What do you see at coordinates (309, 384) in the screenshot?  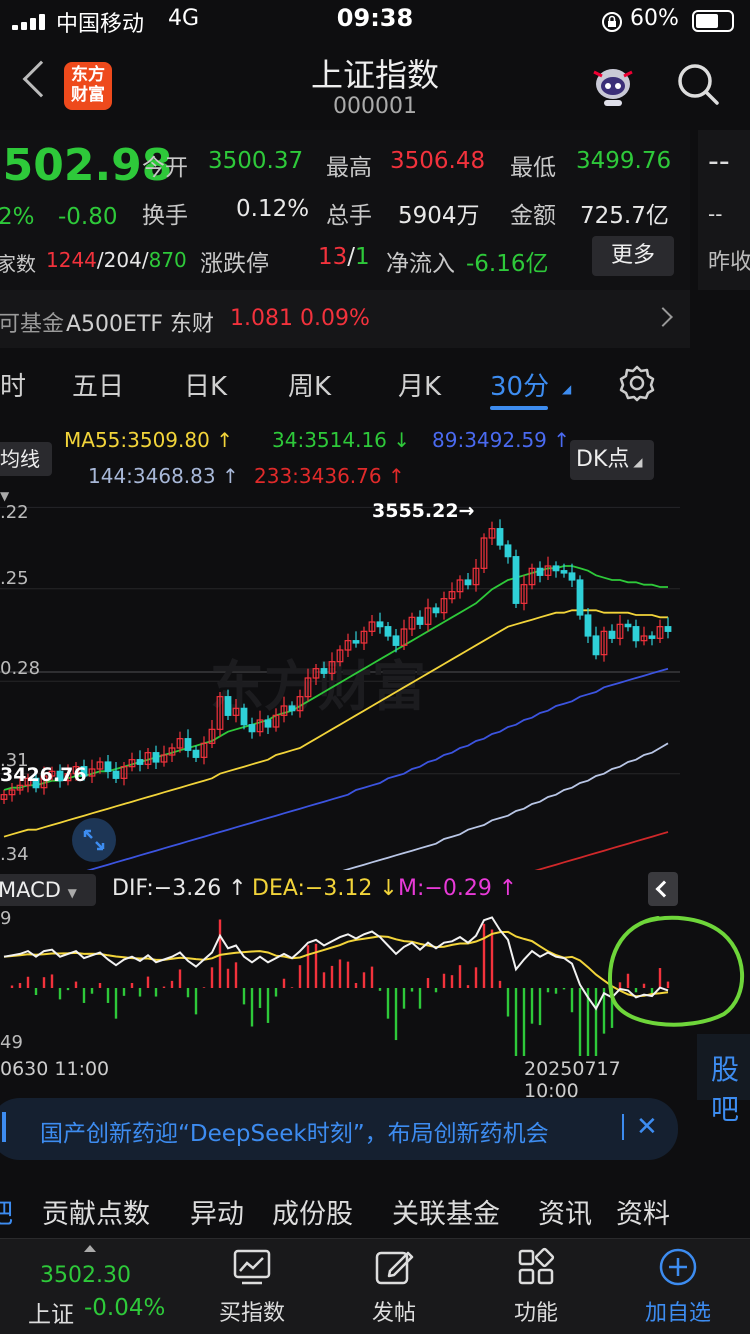 I see `tab-week-k: 周K` at bounding box center [309, 384].